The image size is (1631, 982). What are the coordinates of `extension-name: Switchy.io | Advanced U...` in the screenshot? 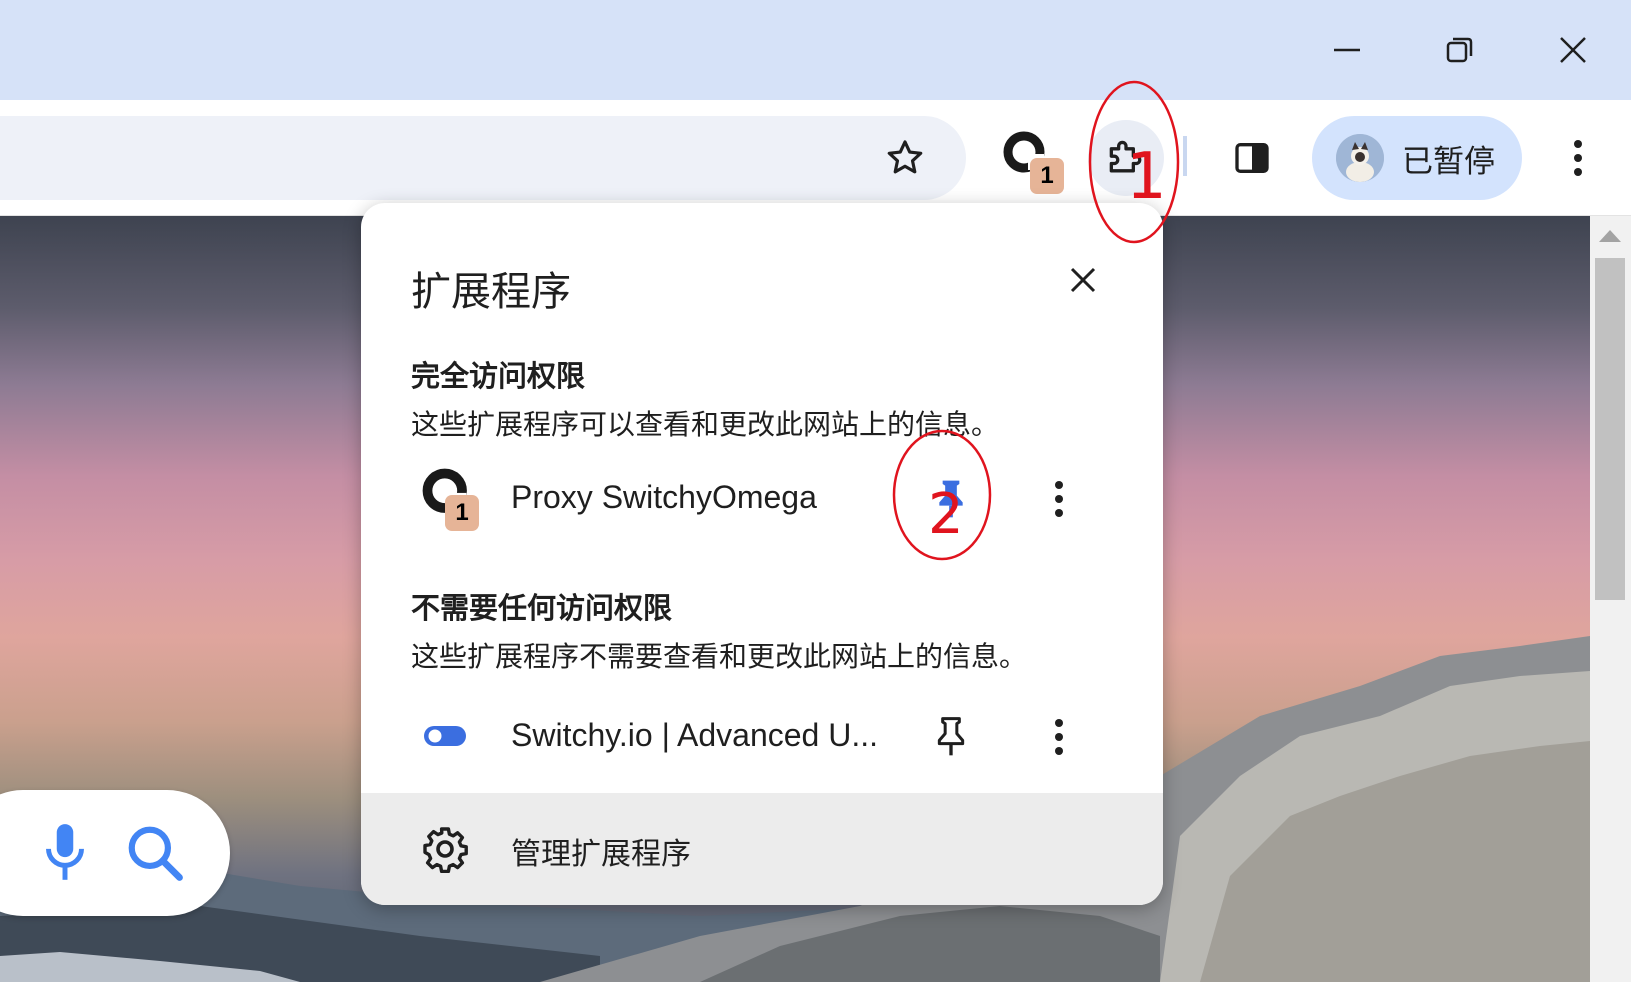 It's located at (694, 735).